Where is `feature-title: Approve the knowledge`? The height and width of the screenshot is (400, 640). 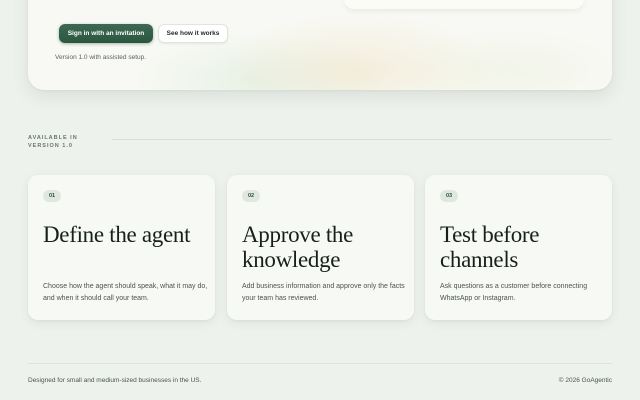
feature-title: Approve the knowledge is located at coordinates (298, 247).